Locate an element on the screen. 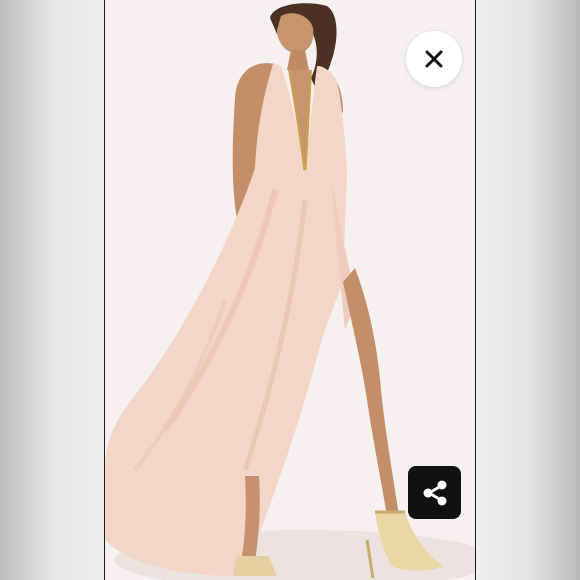  close-button is located at coordinates (434, 59).